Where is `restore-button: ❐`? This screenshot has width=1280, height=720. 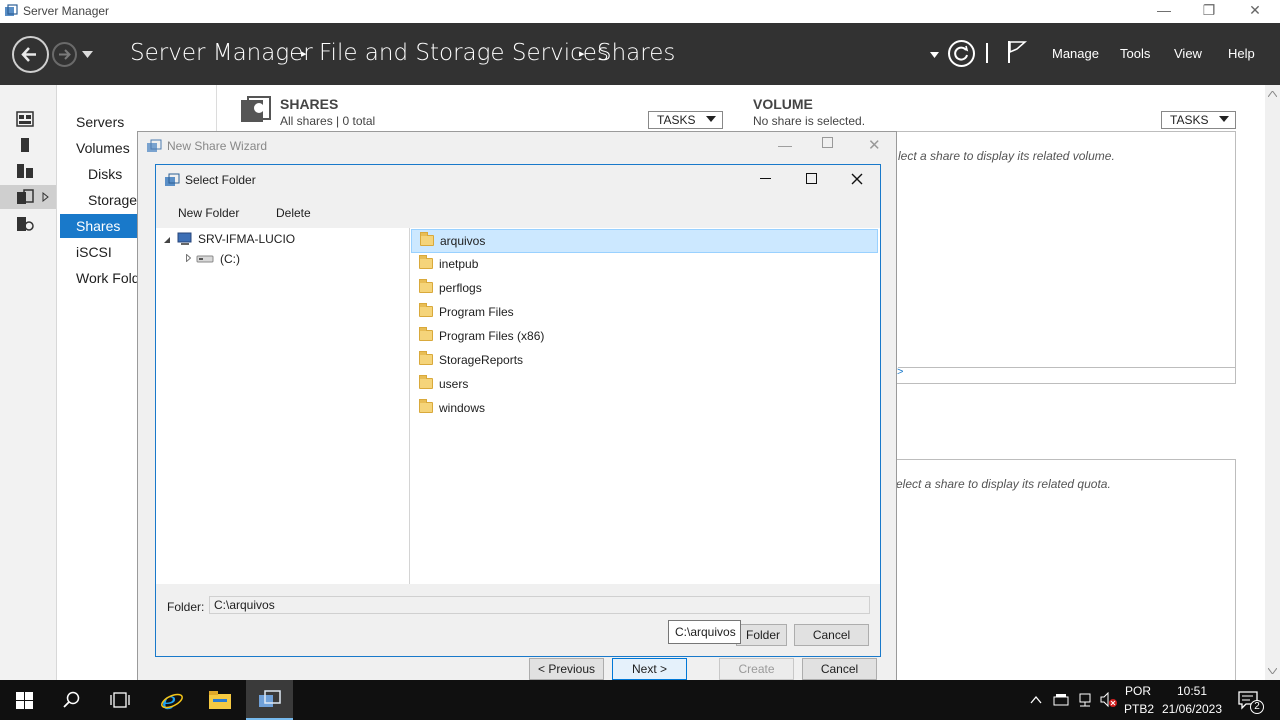 restore-button: ❐ is located at coordinates (1209, 12).